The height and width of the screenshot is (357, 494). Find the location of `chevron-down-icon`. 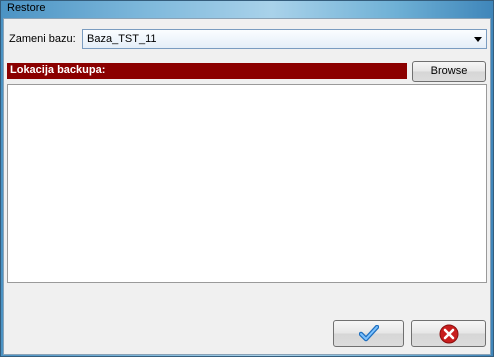

chevron-down-icon is located at coordinates (478, 39).